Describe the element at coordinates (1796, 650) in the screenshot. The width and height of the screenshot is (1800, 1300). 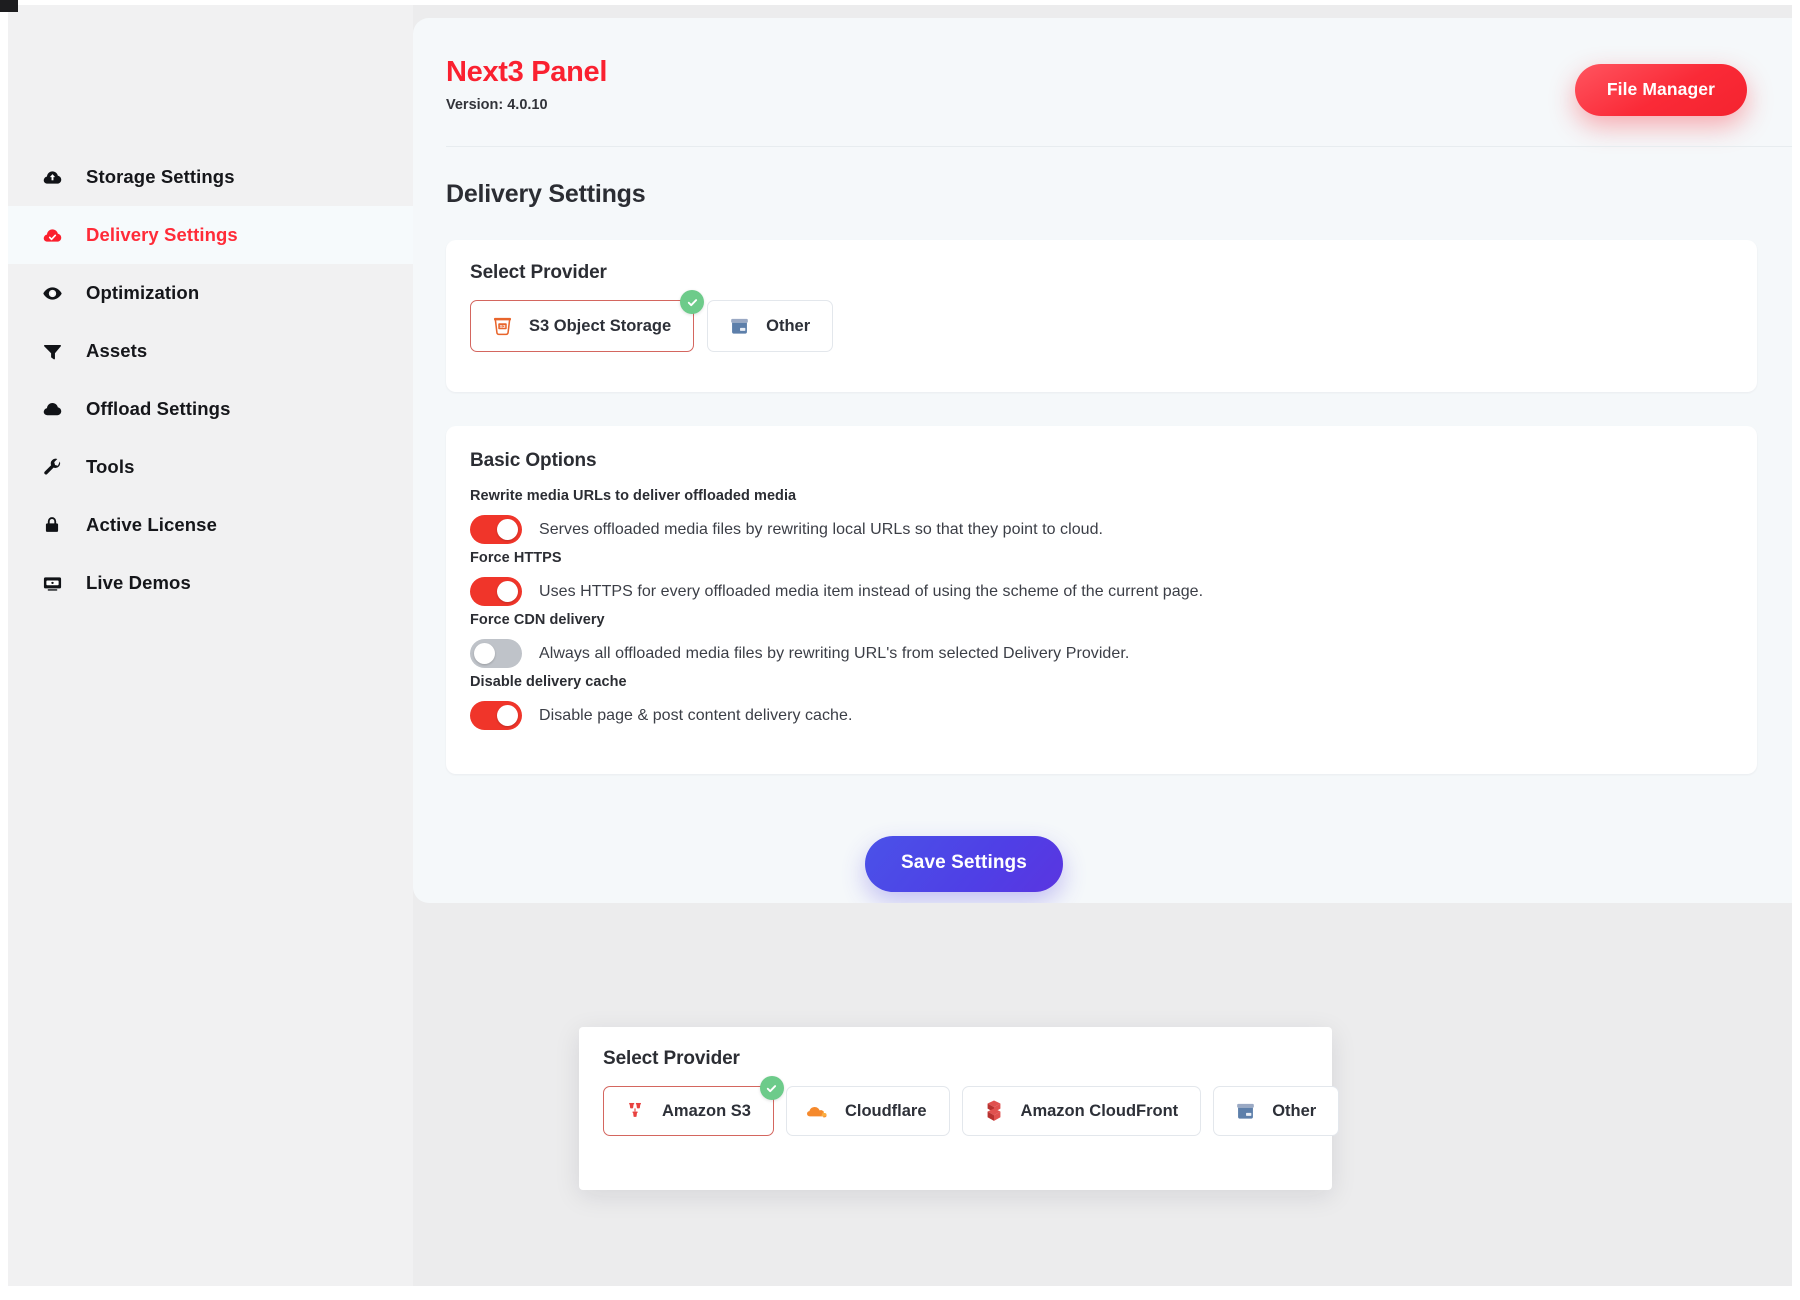
I see `window-frame-right` at that location.